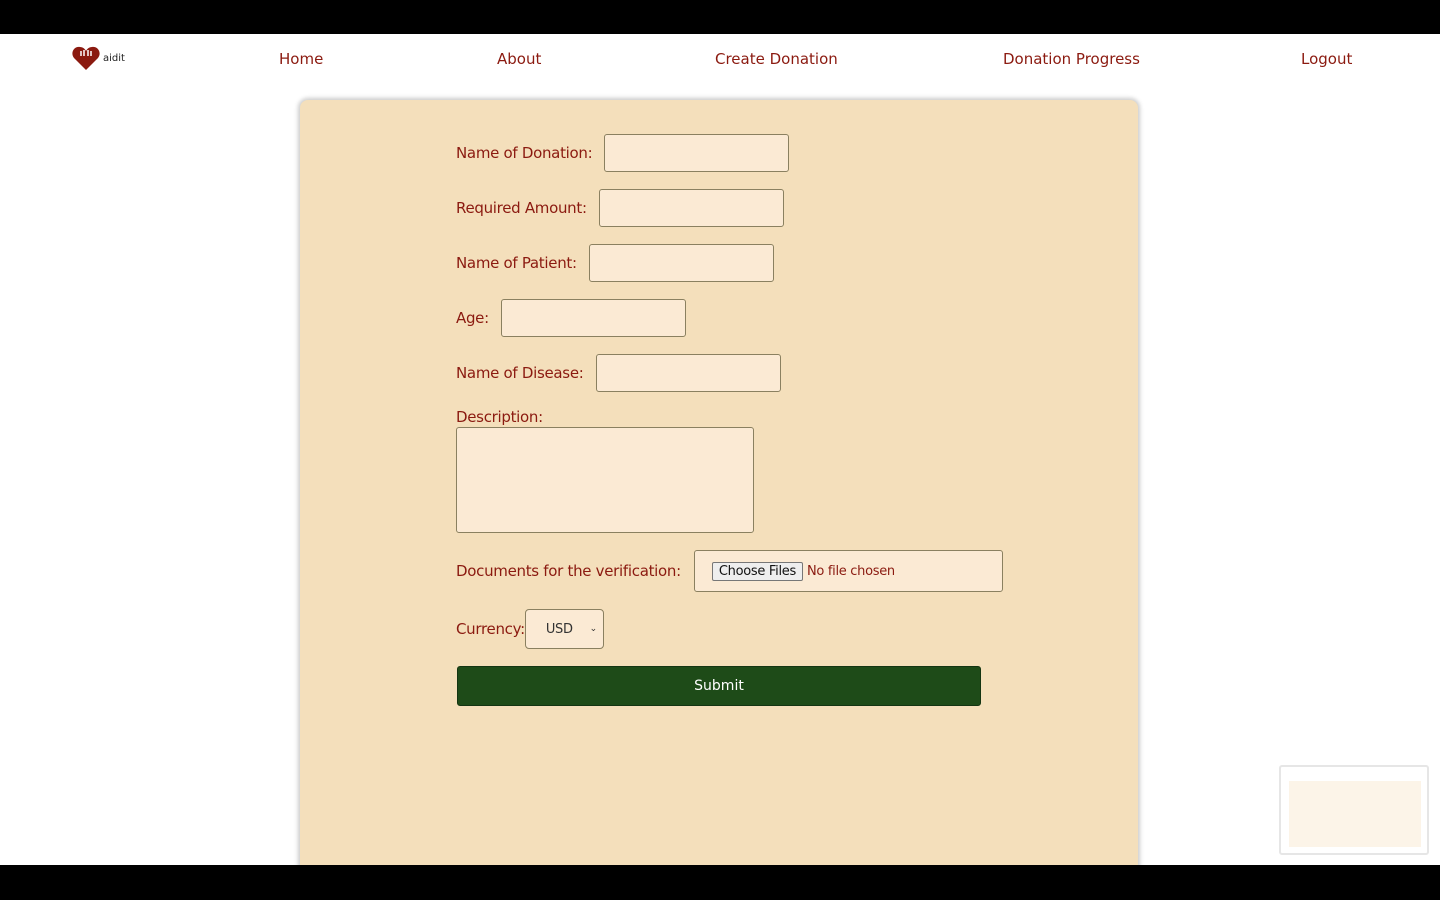  What do you see at coordinates (1326, 59) in the screenshot?
I see `nav-logout: Logout` at bounding box center [1326, 59].